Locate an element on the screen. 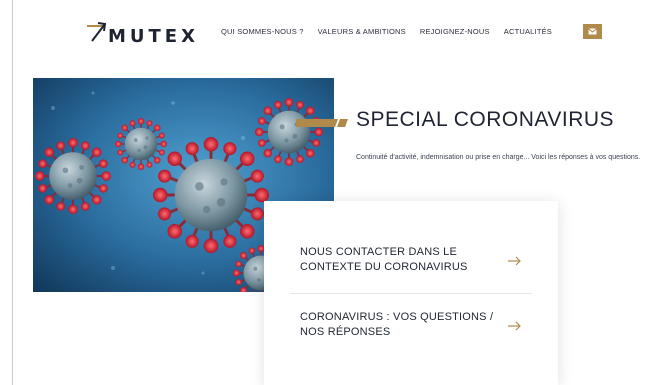  mail-button is located at coordinates (592, 31).